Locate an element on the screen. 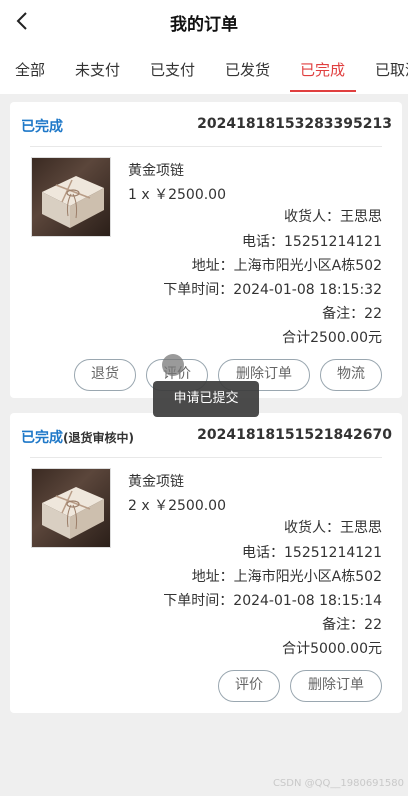 This screenshot has width=408, height=796. tab-paid: 已支付 is located at coordinates (172, 69).